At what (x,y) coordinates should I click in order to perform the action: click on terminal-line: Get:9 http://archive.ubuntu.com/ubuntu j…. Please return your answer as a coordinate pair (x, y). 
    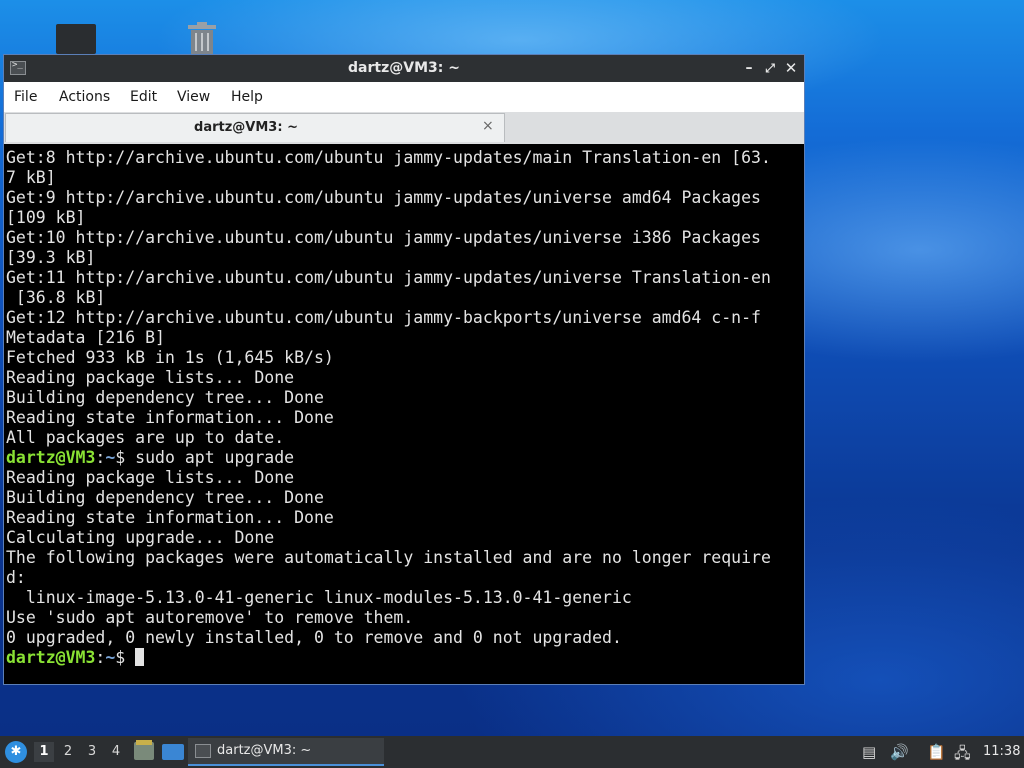
    Looking at the image, I should click on (383, 197).